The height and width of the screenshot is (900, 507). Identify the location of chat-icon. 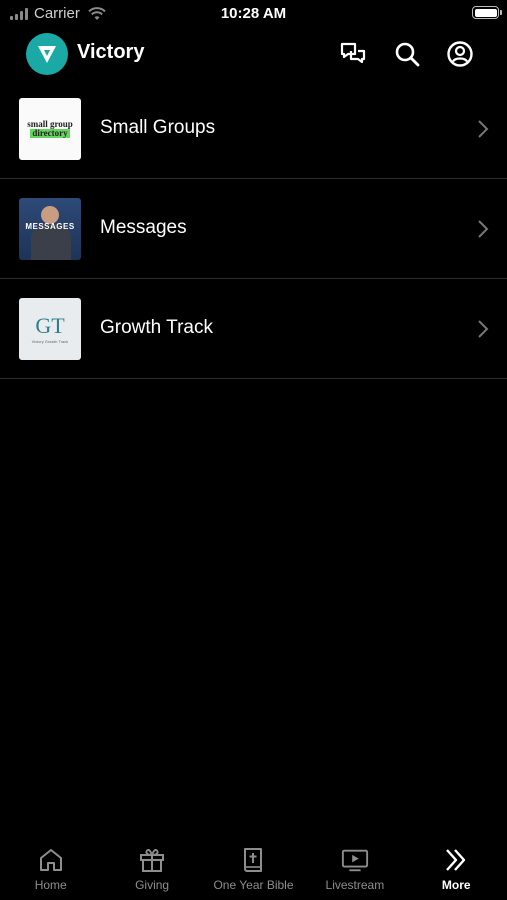
(353, 53).